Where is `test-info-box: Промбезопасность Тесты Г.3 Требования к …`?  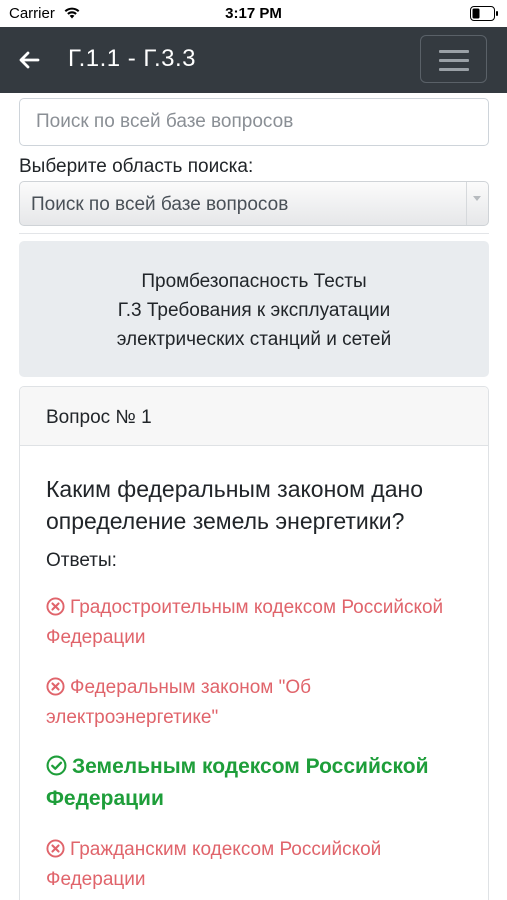 test-info-box: Промбезопасность Тесты Г.3 Требования к … is located at coordinates (254, 309).